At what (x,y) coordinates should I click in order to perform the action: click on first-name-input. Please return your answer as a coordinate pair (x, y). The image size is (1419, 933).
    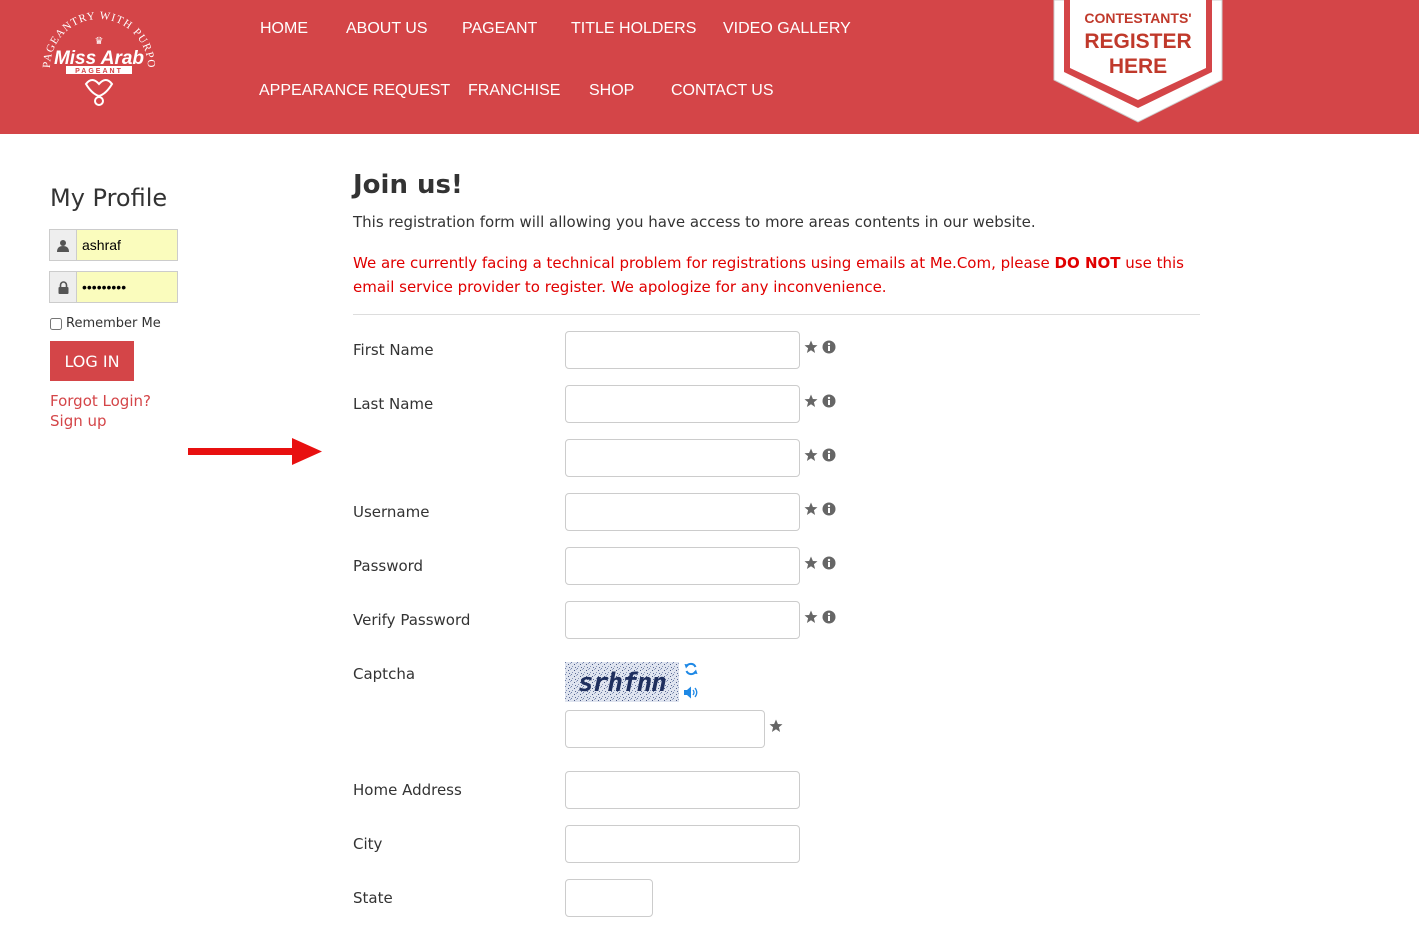
    Looking at the image, I should click on (682, 350).